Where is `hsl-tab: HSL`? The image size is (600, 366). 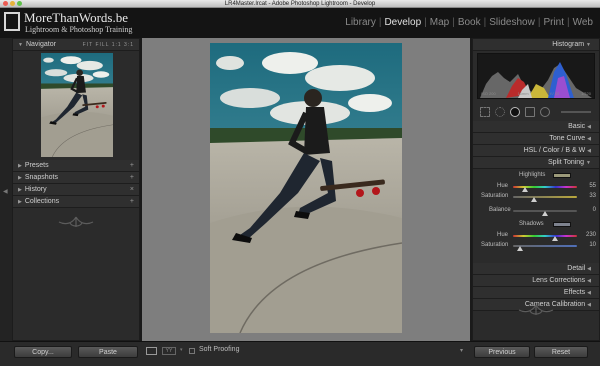 hsl-tab: HSL is located at coordinates (530, 150).